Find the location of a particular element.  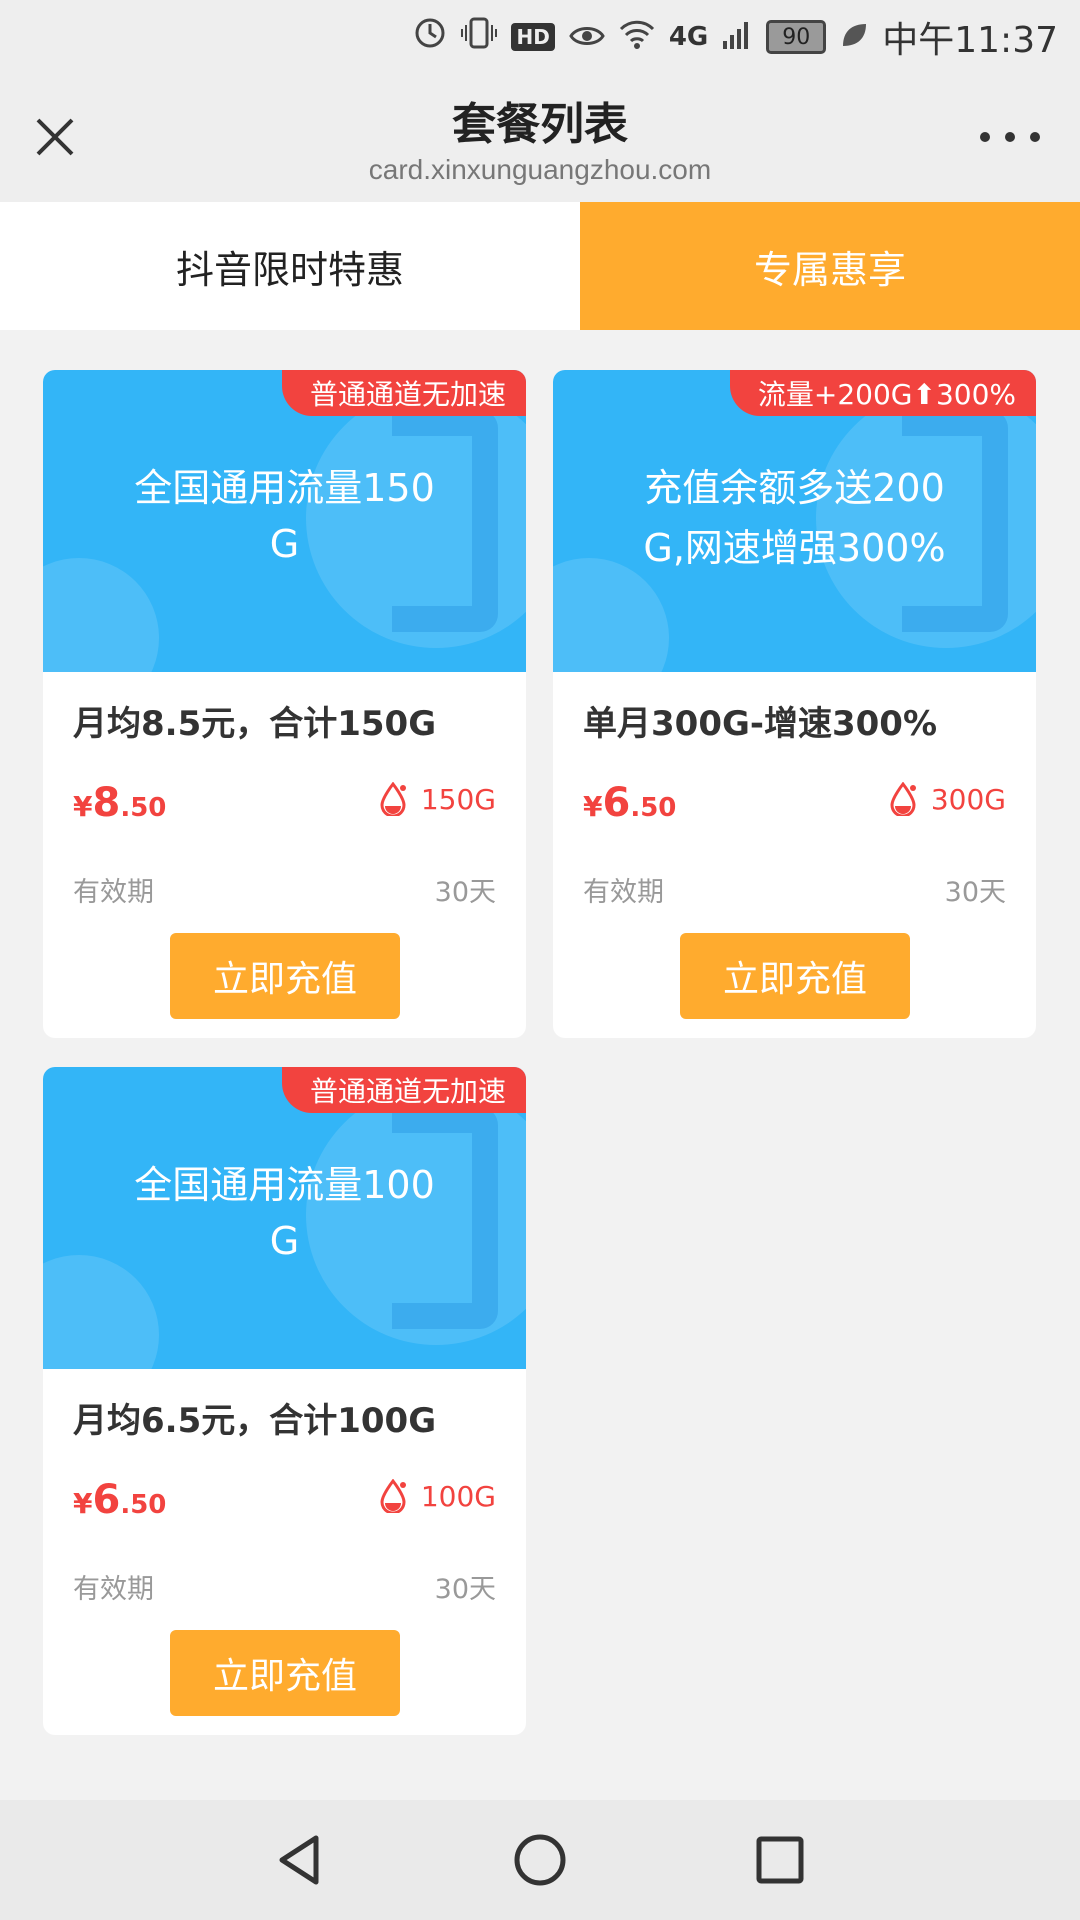

recents-button is located at coordinates (780, 1860).